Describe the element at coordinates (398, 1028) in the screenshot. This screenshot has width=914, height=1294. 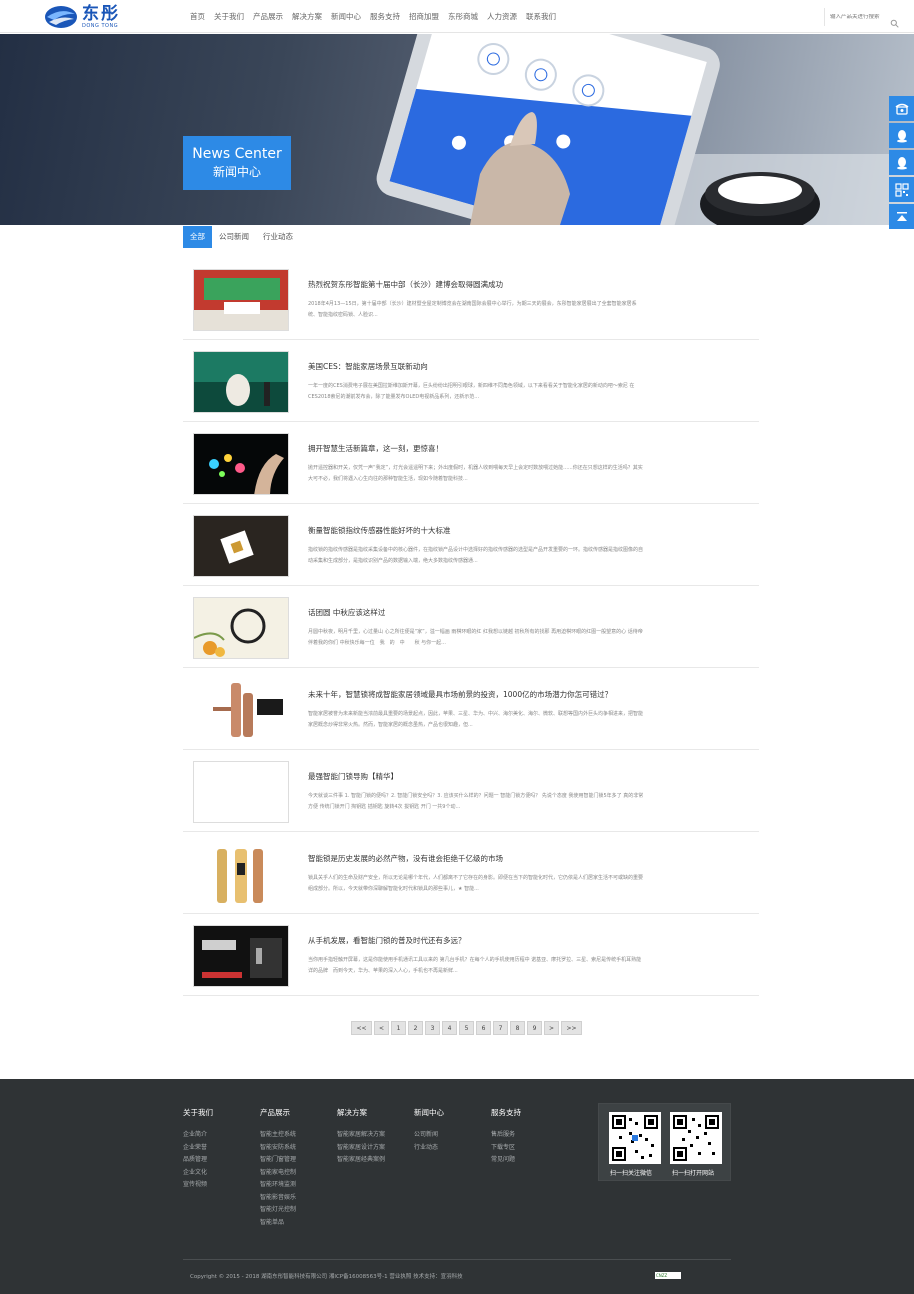
I see `pager-page: 1` at that location.